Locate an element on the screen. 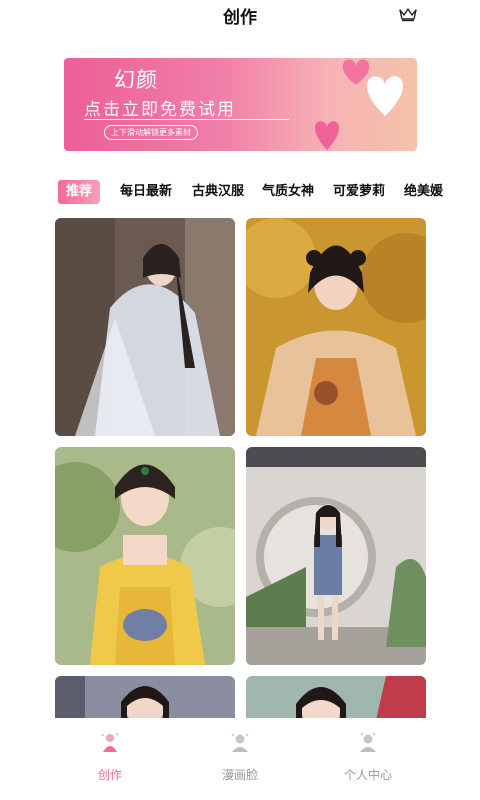  hearts-decoration-icon is located at coordinates (359, 104).